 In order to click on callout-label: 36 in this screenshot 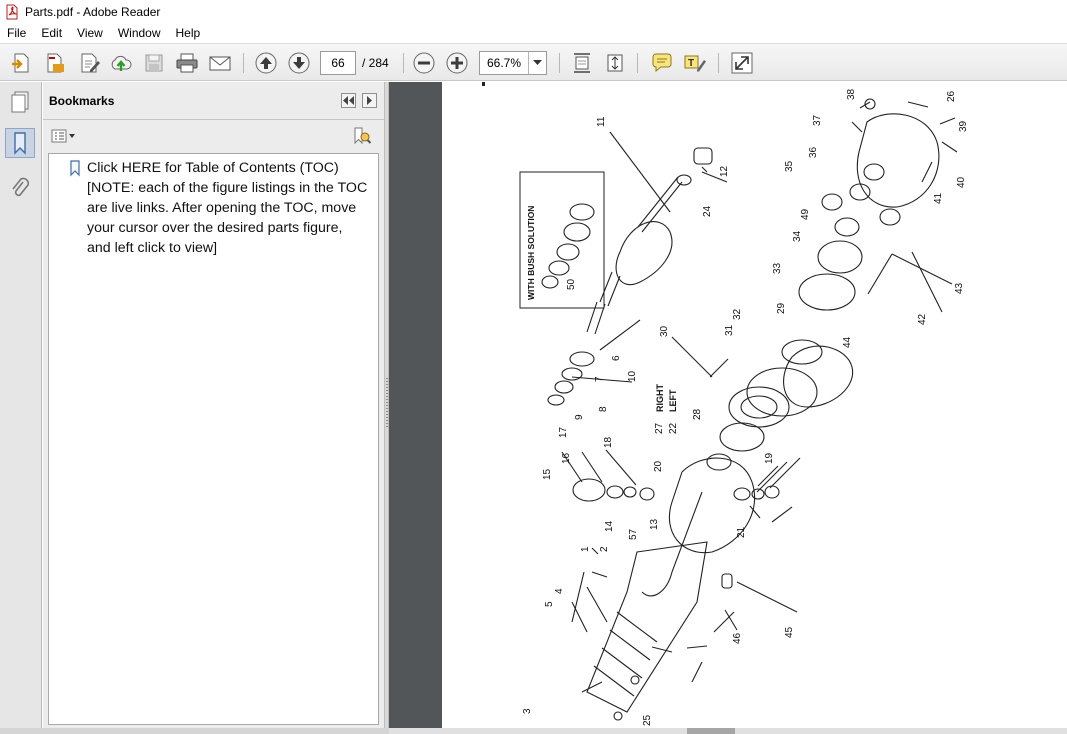, I will do `click(813, 152)`.